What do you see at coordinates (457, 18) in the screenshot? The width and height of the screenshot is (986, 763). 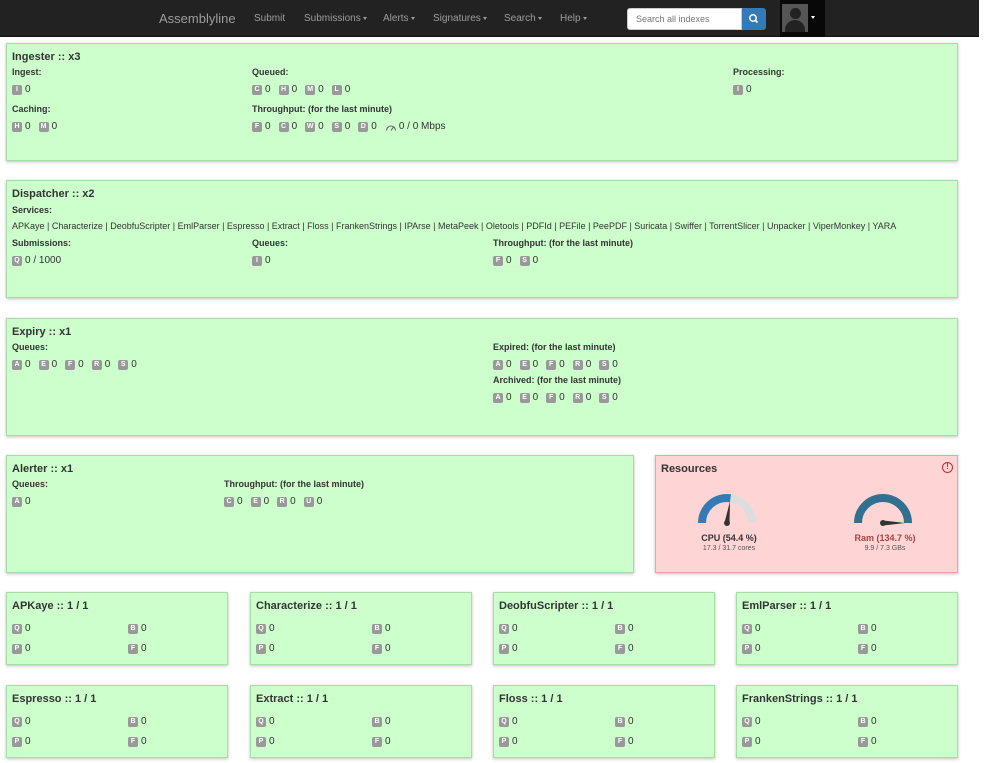 I see `nav-signatures-label: Signatures` at bounding box center [457, 18].